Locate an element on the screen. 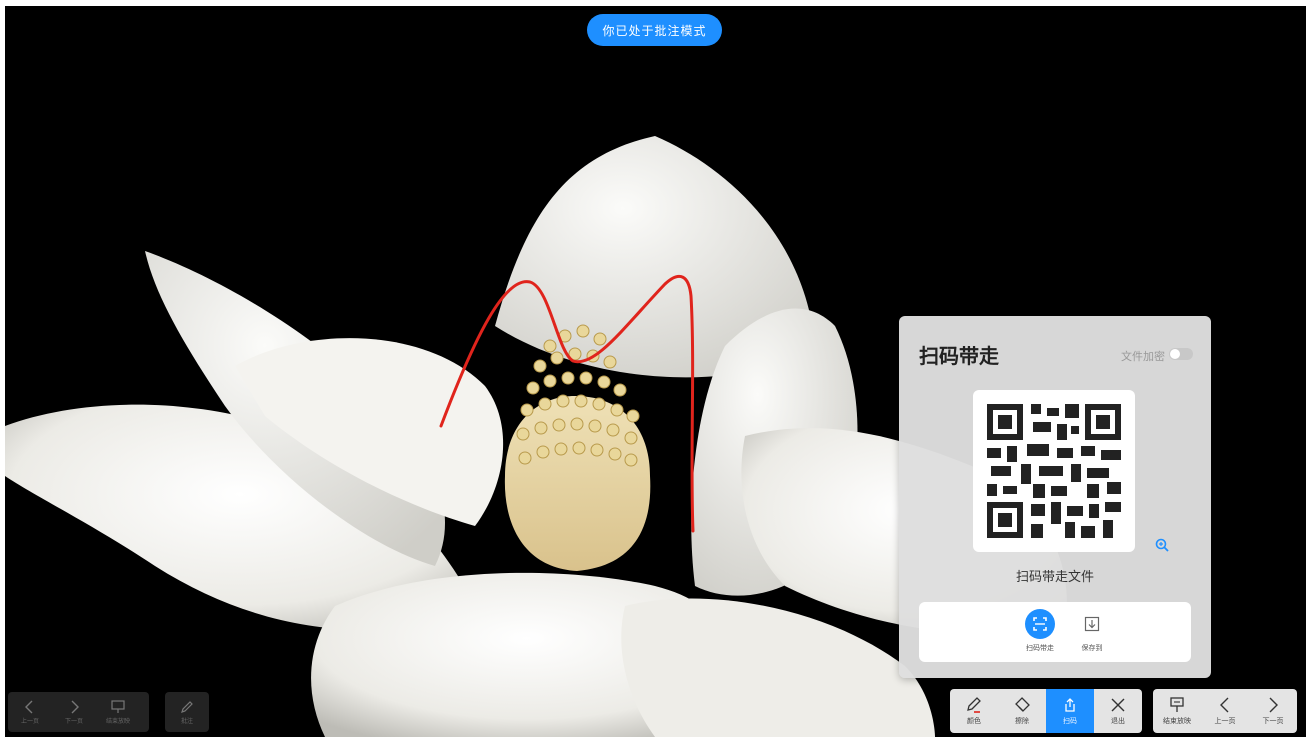 The height and width of the screenshot is (740, 1311). annotation-toolbar: 颜色 擦除 扫码 退出 is located at coordinates (1046, 711).